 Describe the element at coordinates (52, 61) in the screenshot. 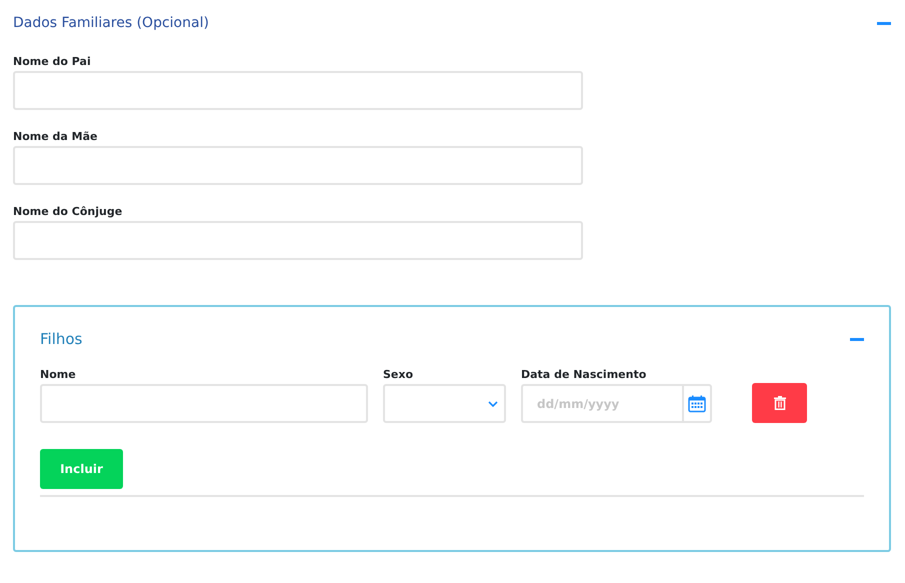

I see `field-label: Nome do Pai` at that location.